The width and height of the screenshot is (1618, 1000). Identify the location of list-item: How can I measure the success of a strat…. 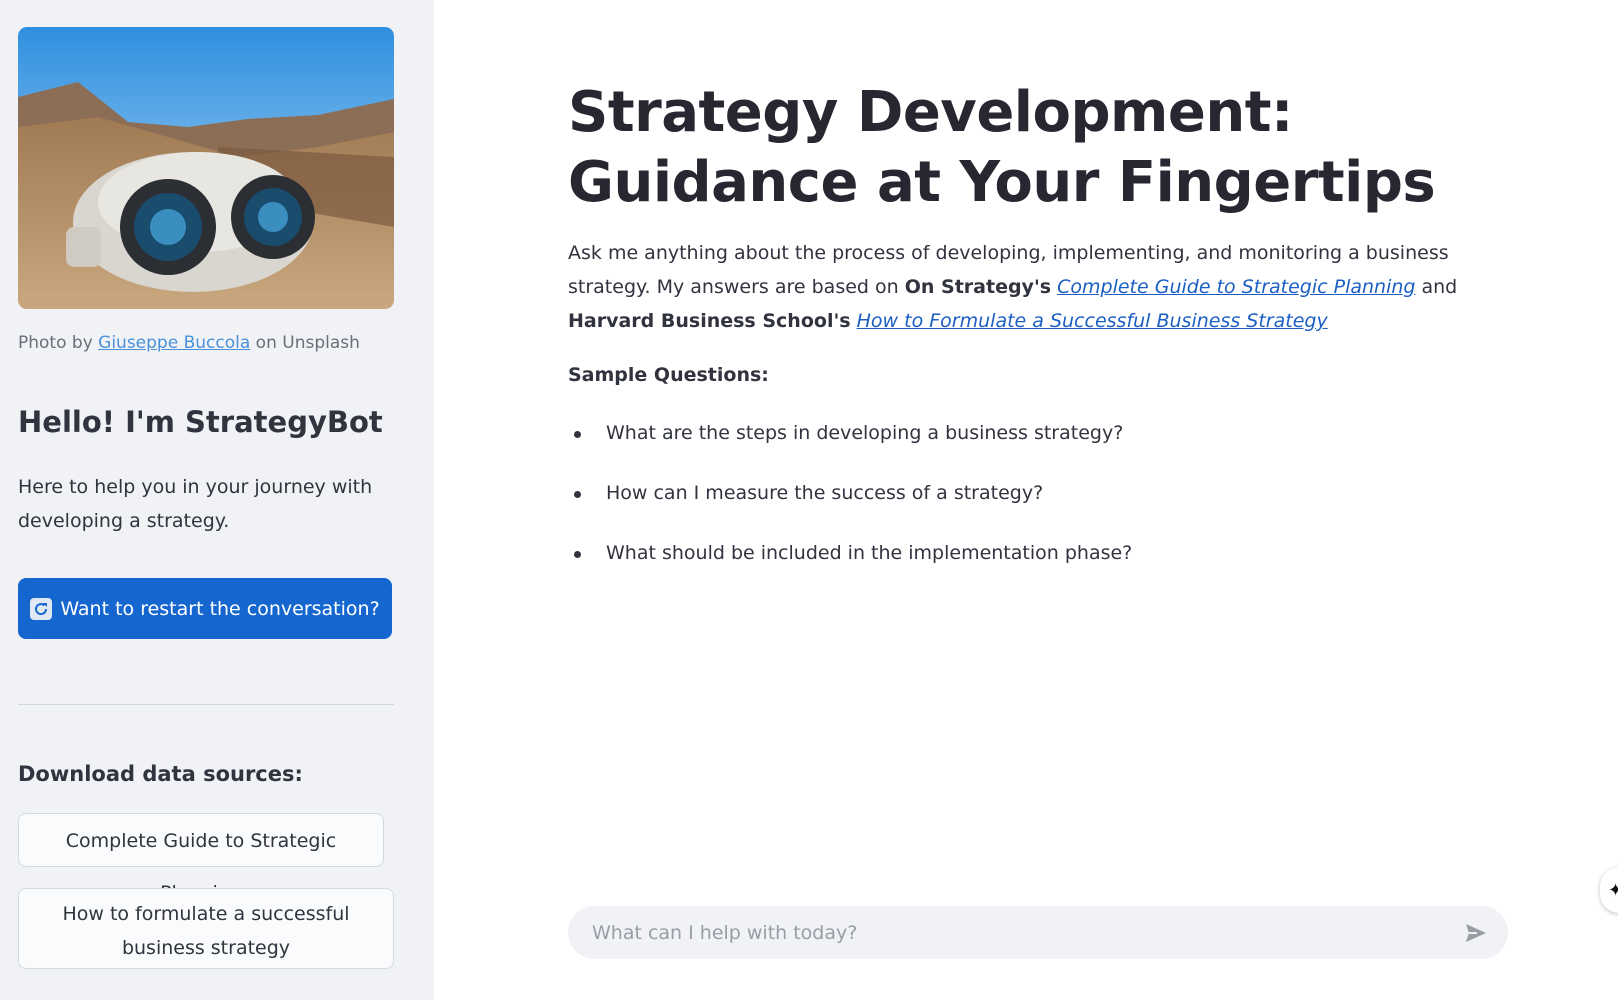
(850, 508).